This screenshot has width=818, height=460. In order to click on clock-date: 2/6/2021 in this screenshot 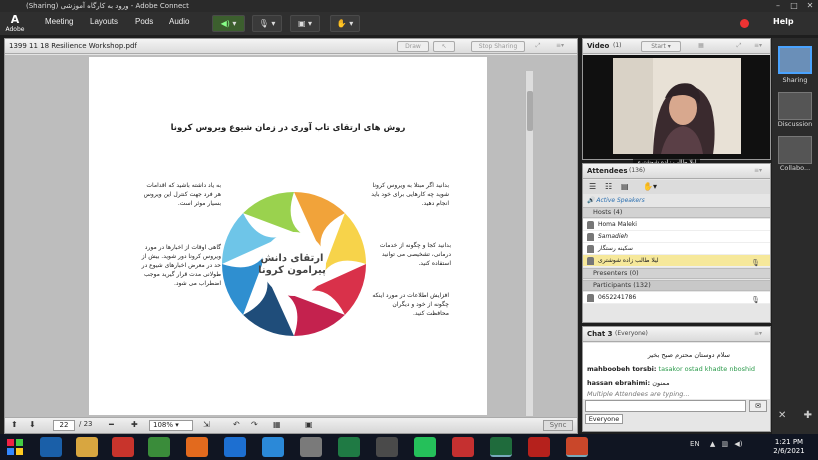, I will do `click(789, 451)`.